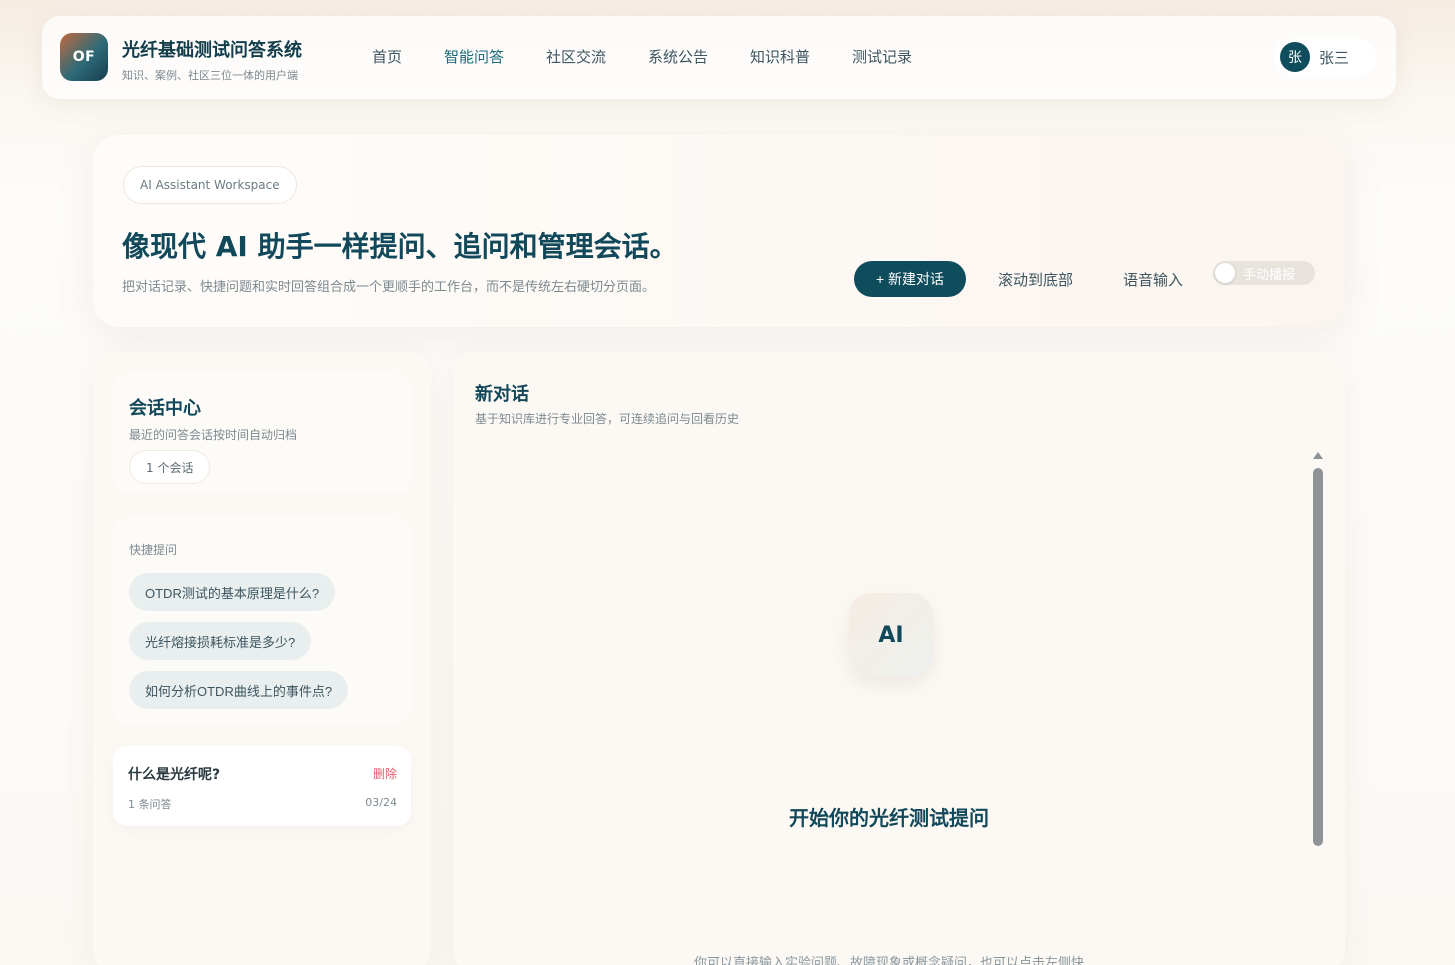 The image size is (1455, 965). I want to click on session-center-title: 会话中心, so click(165, 408).